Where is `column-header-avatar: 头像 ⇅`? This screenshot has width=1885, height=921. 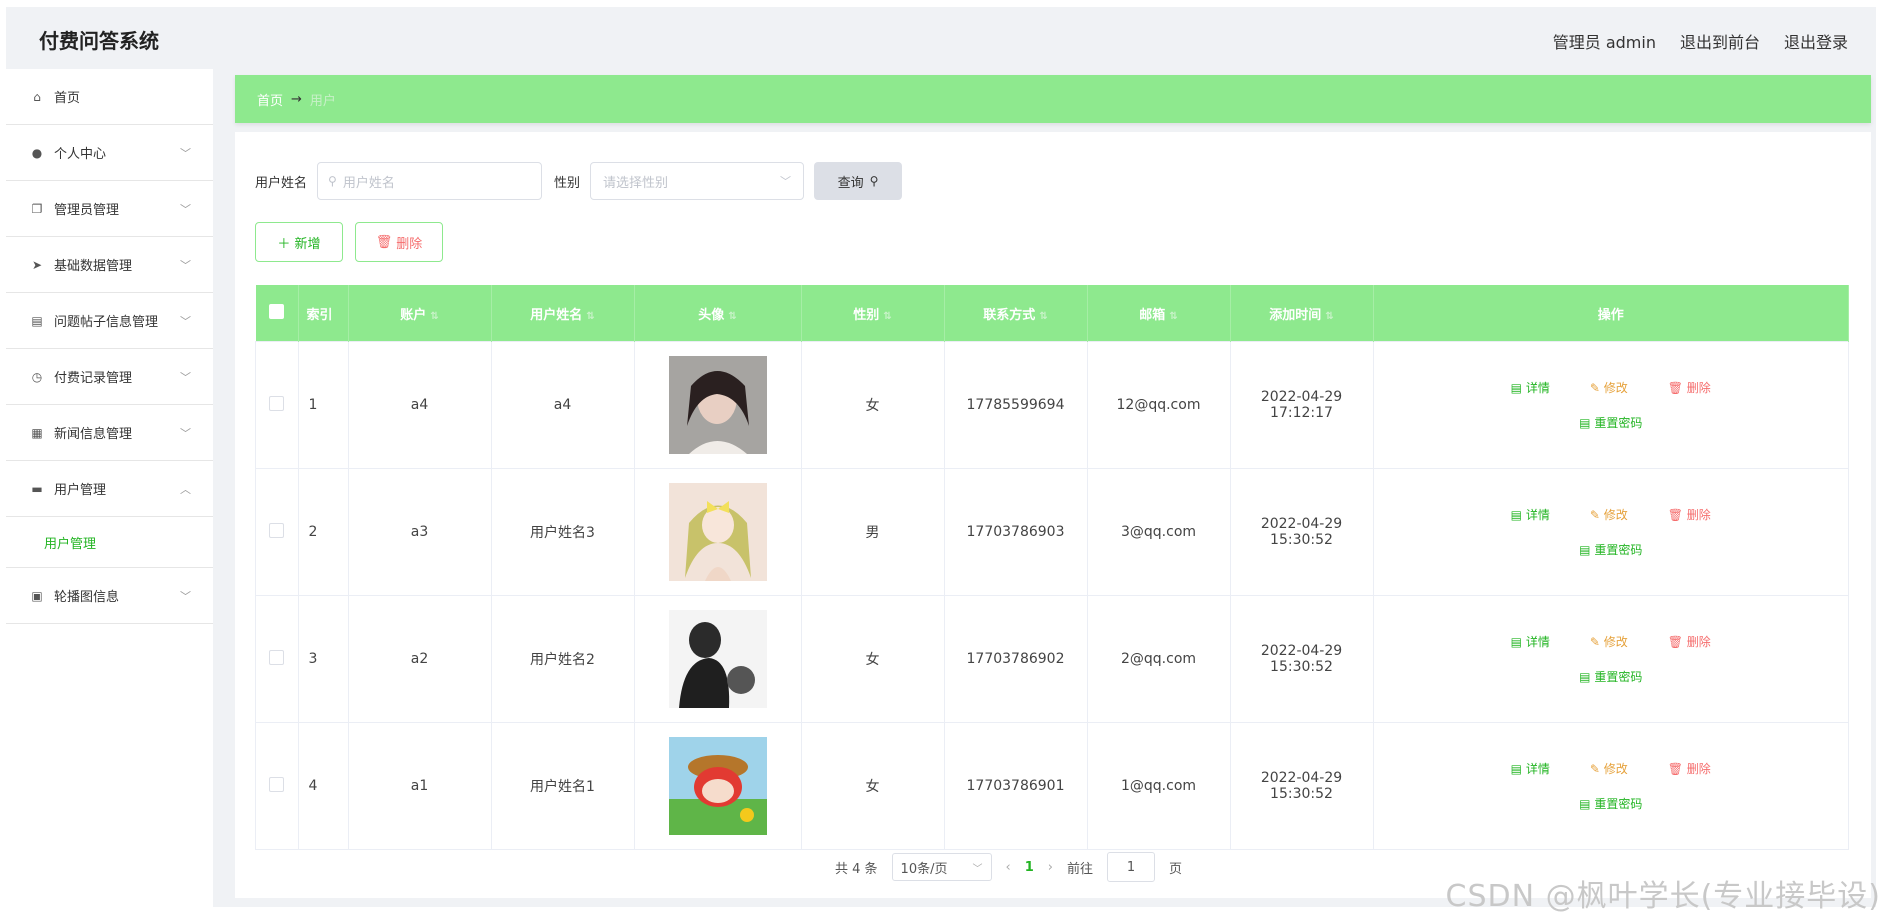 column-header-avatar: 头像 ⇅ is located at coordinates (718, 313).